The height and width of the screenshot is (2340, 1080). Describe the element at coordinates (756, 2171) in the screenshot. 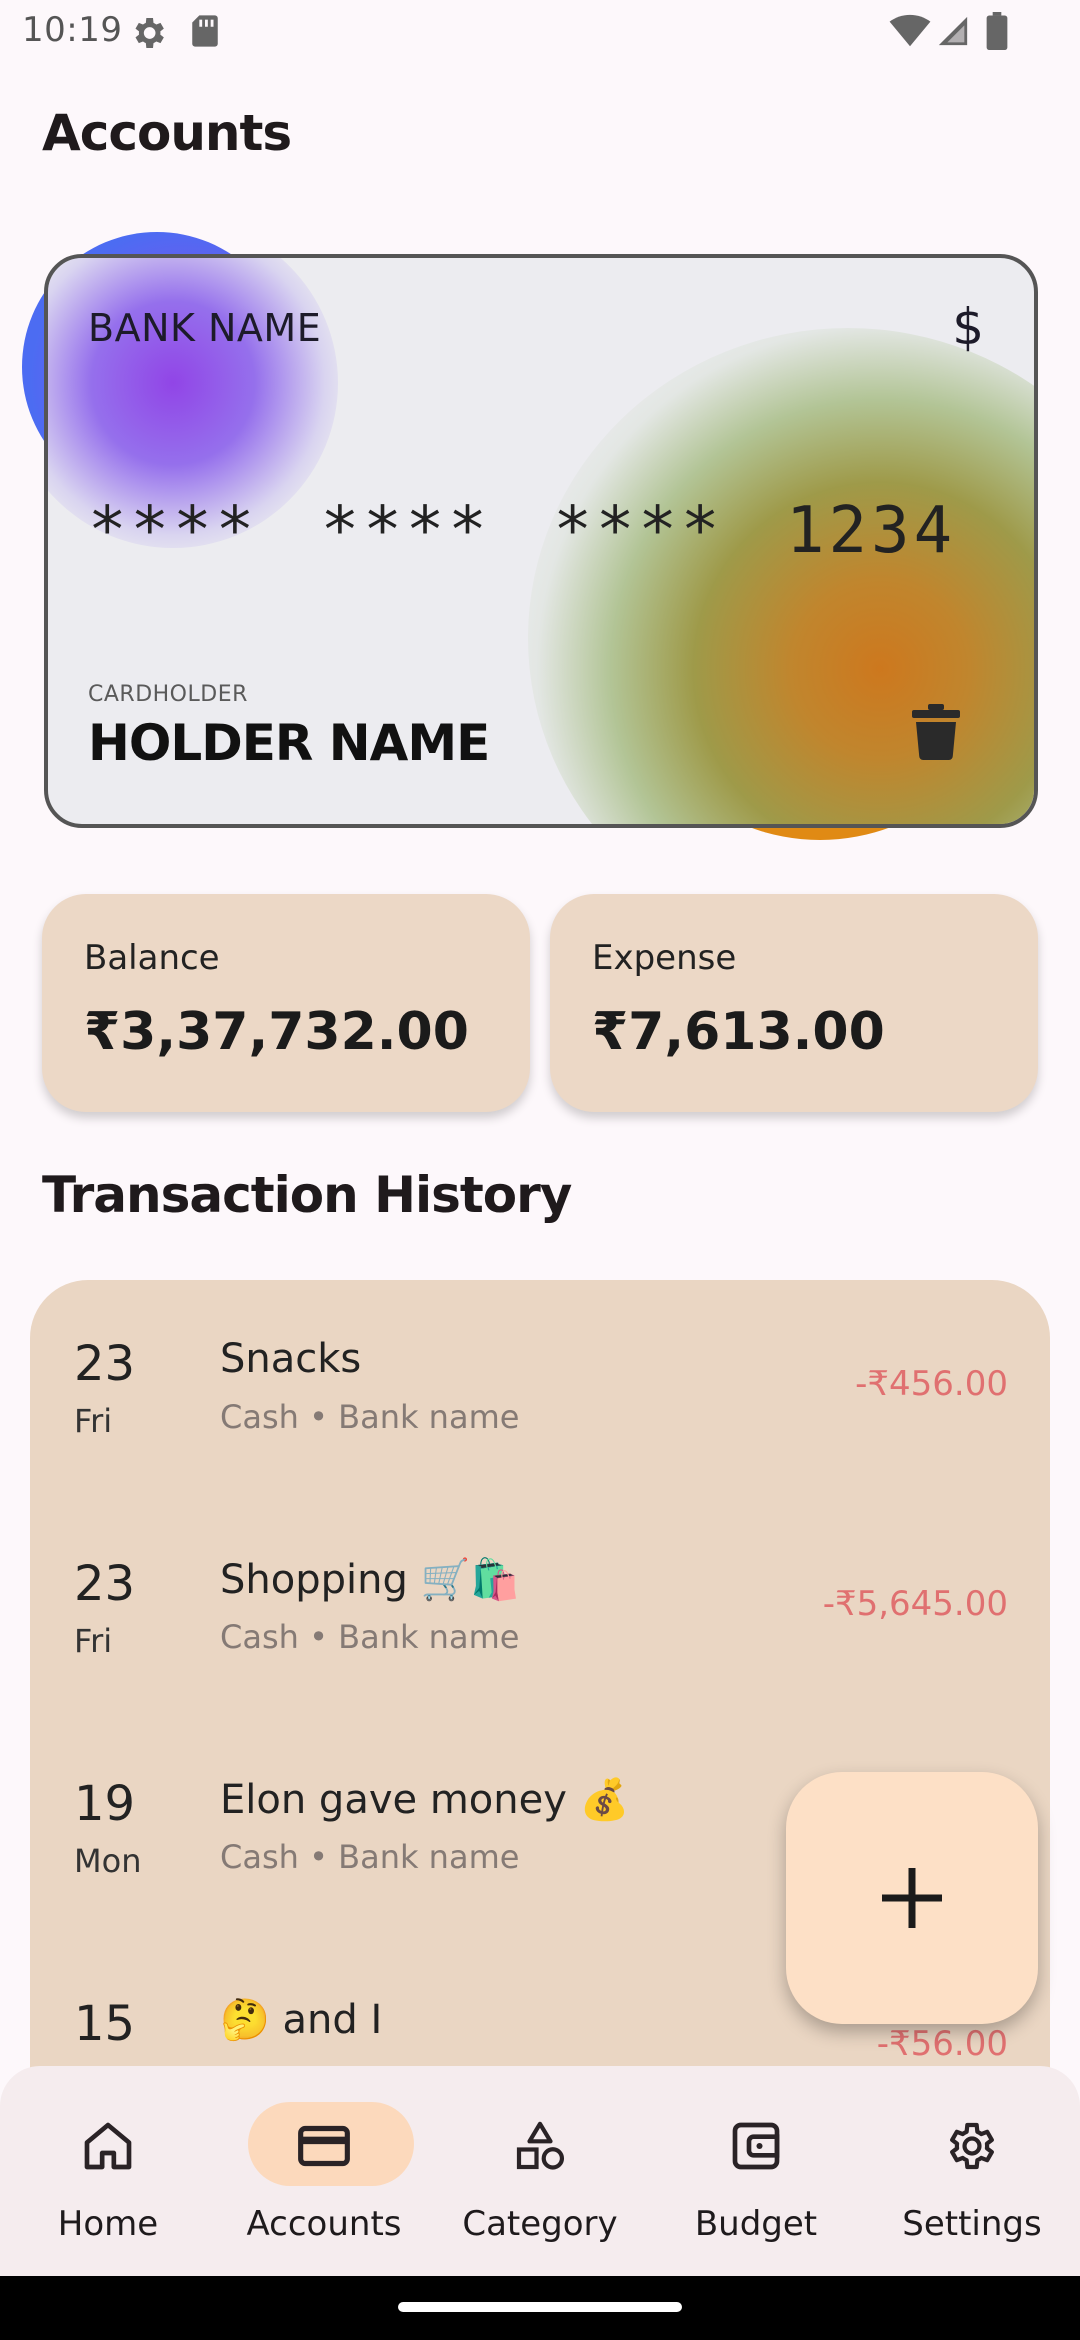

I see `nav-budget: Budget` at that location.